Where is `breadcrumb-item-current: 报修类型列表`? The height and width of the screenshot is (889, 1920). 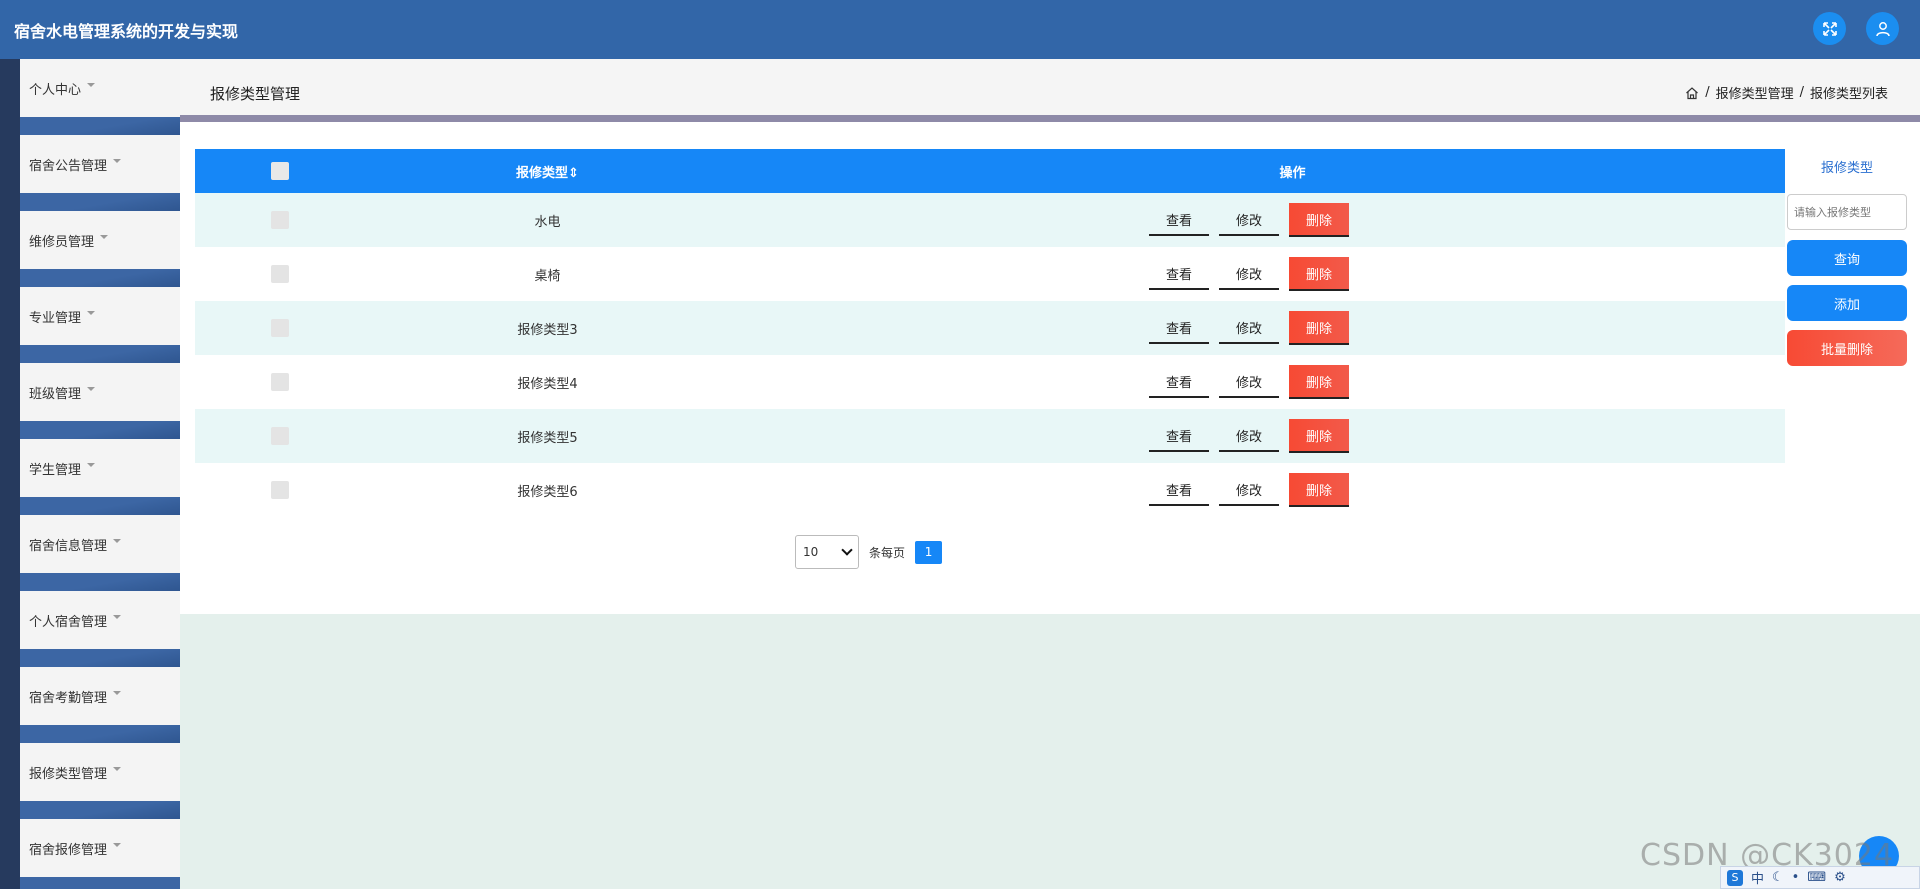 breadcrumb-item-current: 报修类型列表 is located at coordinates (1848, 94).